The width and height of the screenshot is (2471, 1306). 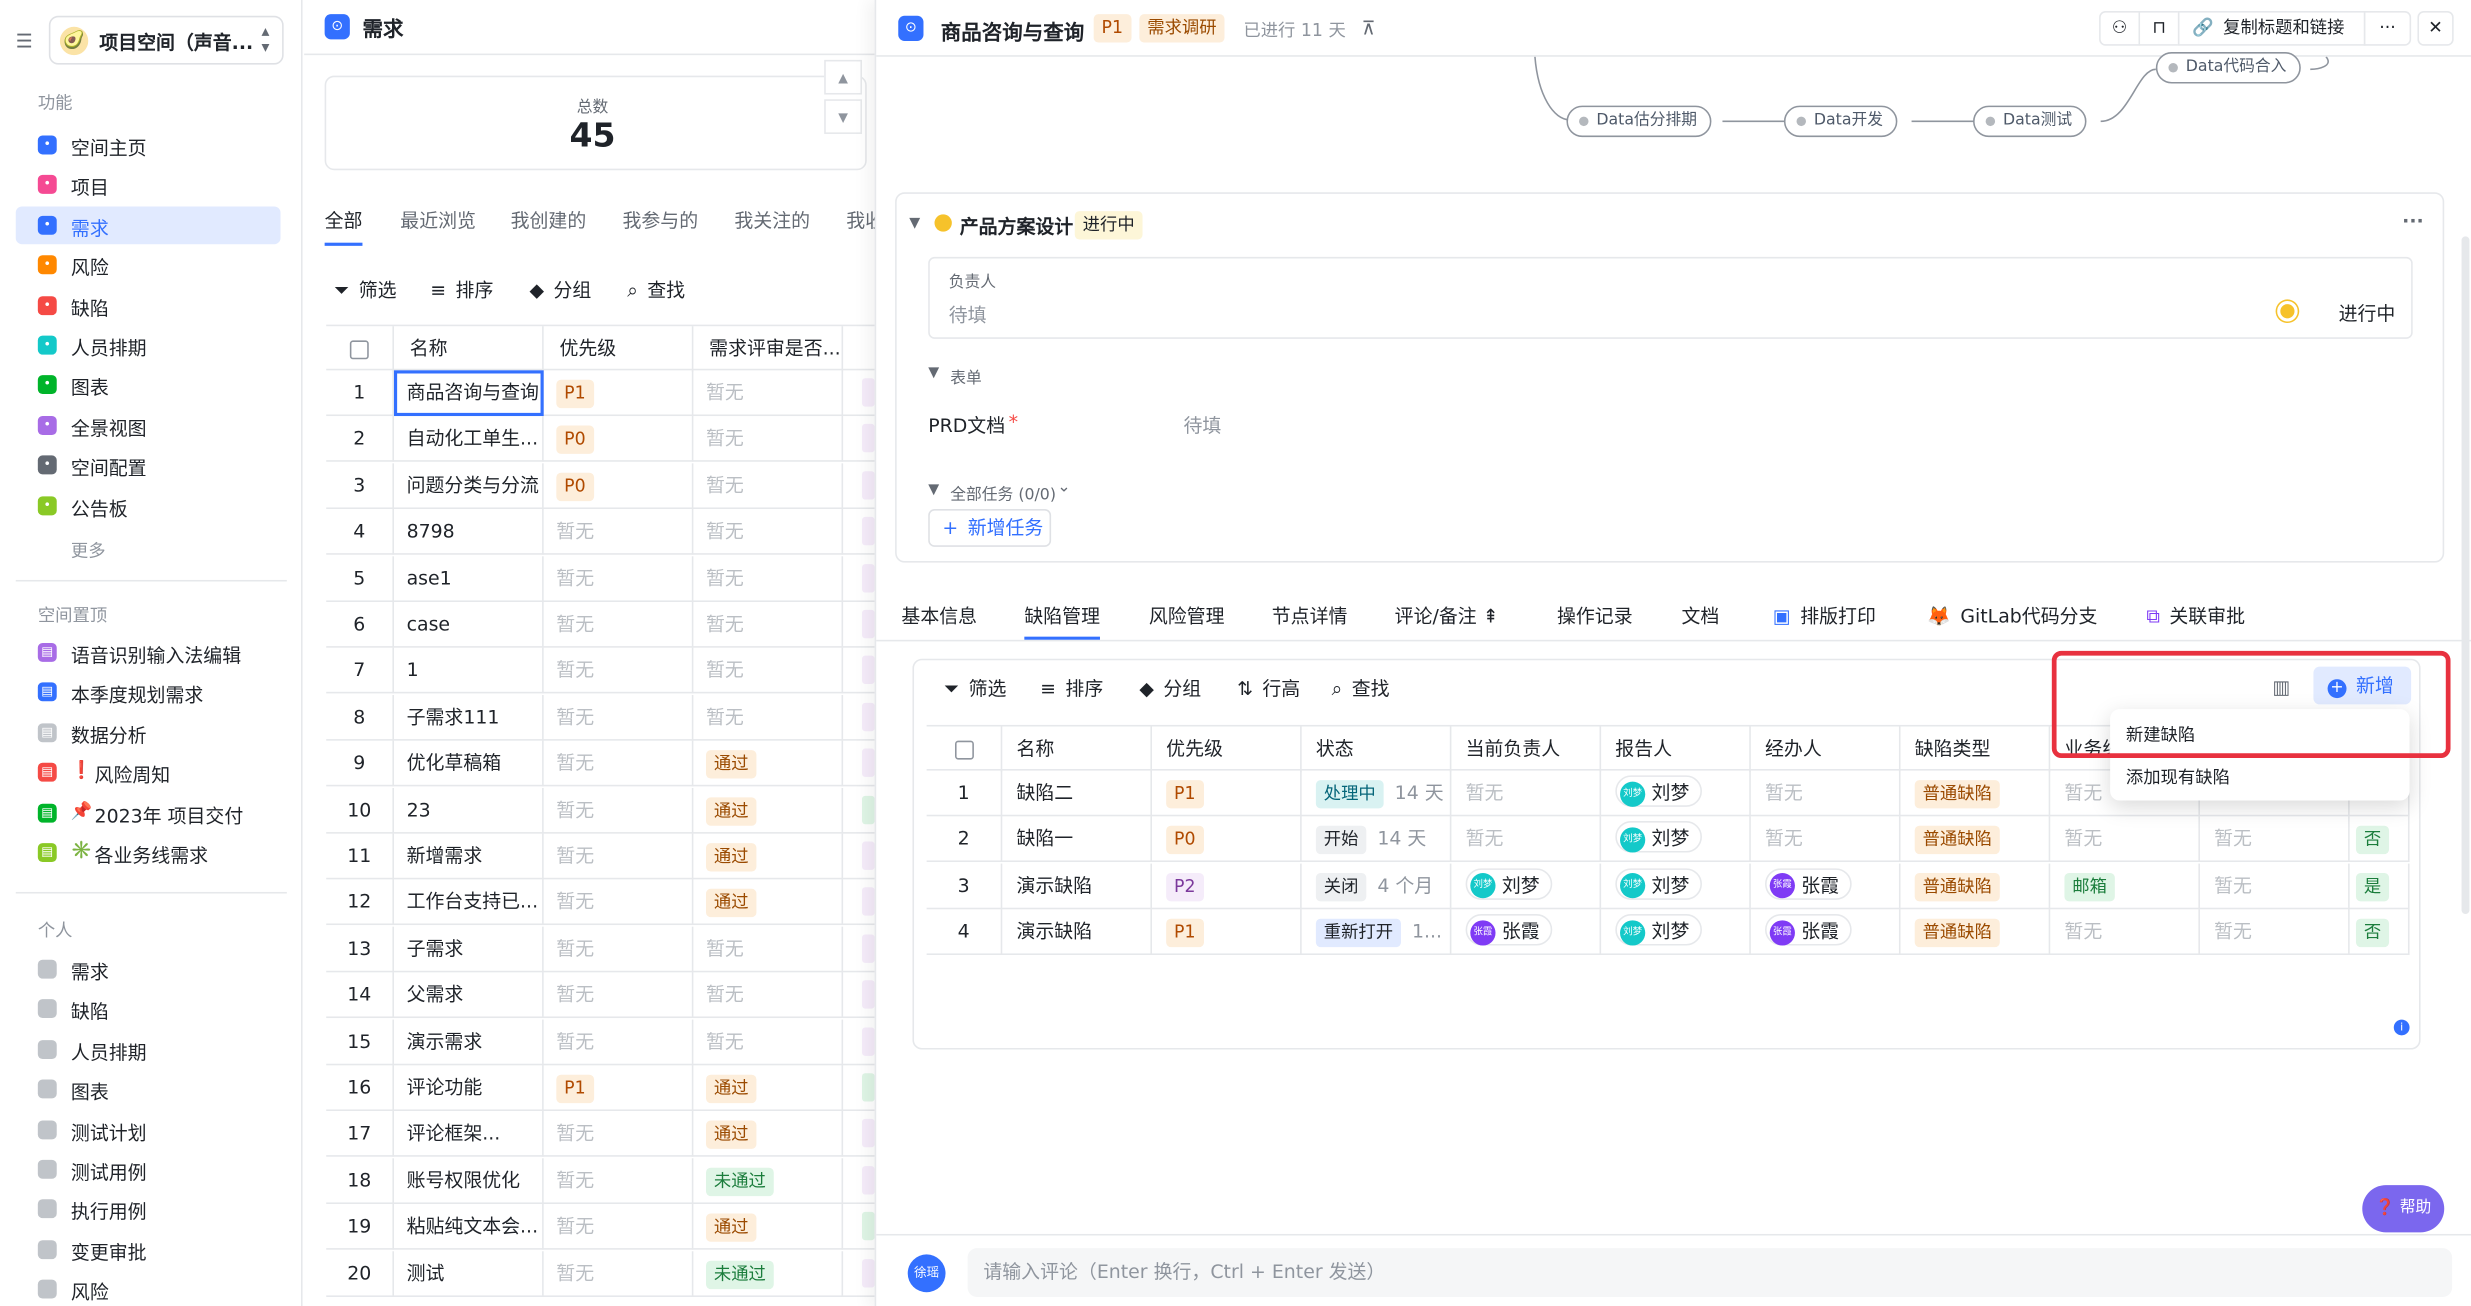 What do you see at coordinates (148, 1169) in the screenshot?
I see `personal-item: 测试用例` at bounding box center [148, 1169].